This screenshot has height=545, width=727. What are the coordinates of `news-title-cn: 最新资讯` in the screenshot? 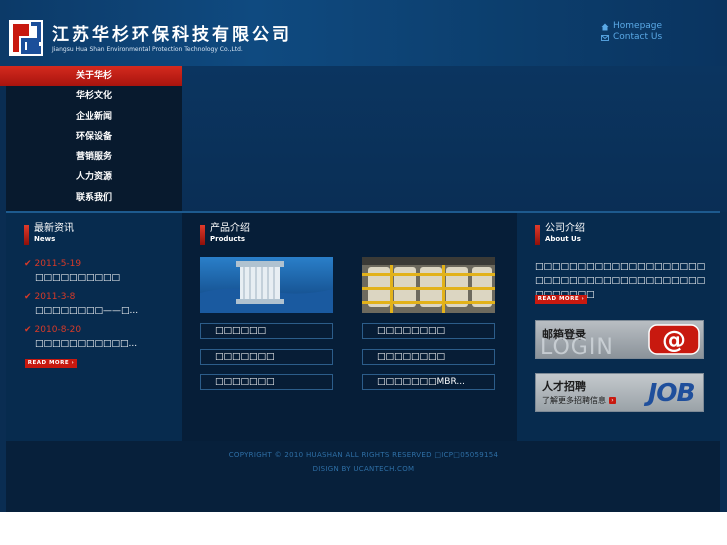 It's located at (54, 228).